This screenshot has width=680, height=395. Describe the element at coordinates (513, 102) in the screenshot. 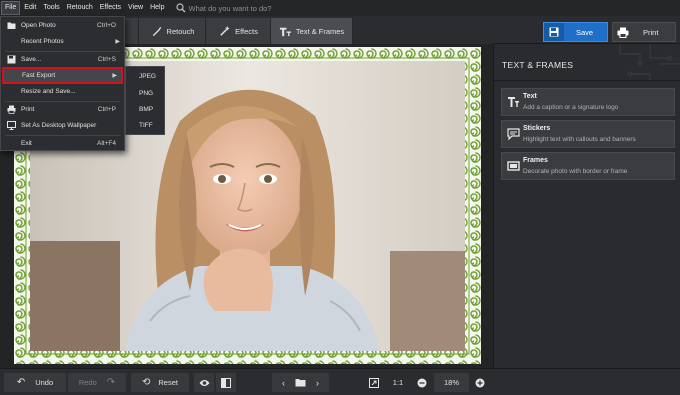

I see `text-icon` at that location.